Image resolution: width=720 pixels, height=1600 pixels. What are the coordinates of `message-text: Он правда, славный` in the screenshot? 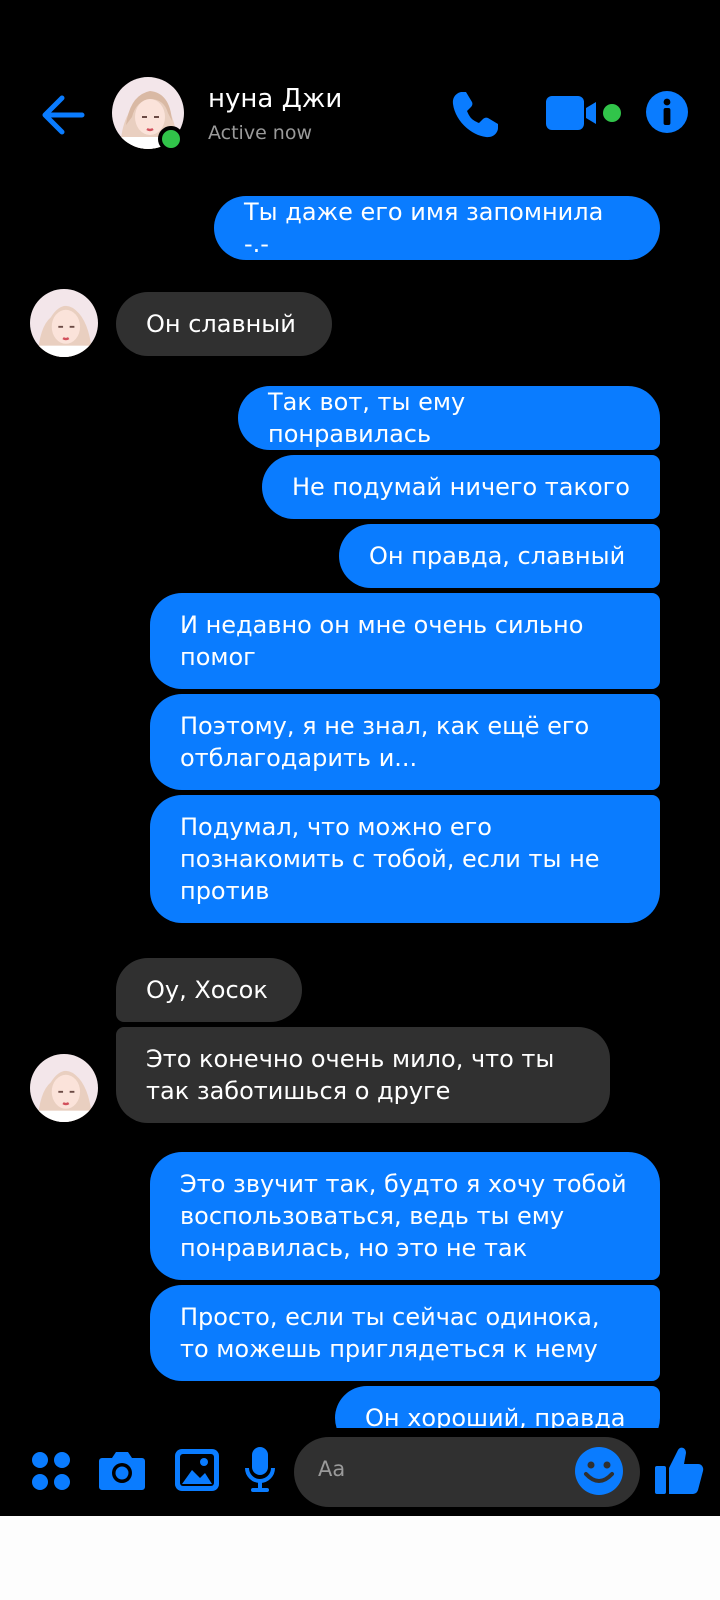 It's located at (497, 556).